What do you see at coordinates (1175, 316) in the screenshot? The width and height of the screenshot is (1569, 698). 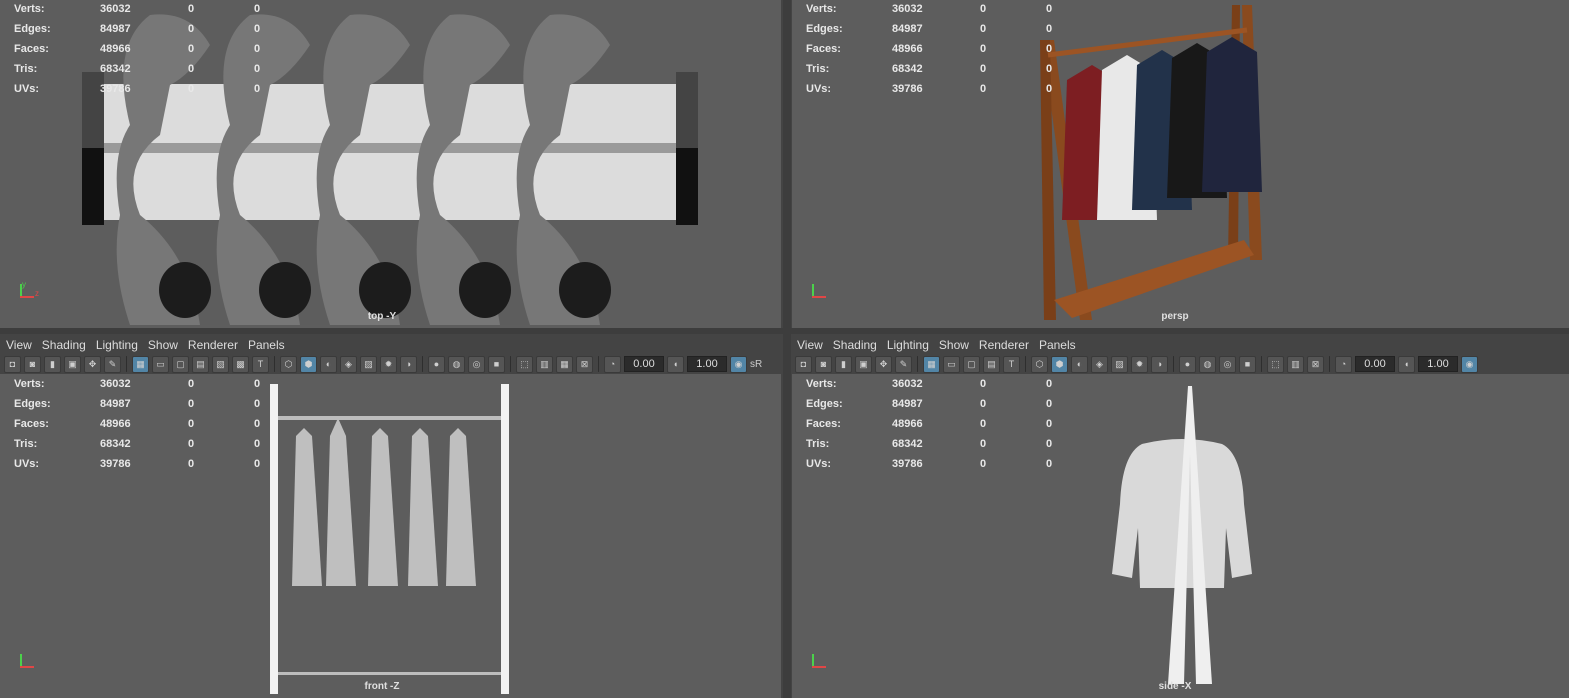 I see `camera-label: persp` at bounding box center [1175, 316].